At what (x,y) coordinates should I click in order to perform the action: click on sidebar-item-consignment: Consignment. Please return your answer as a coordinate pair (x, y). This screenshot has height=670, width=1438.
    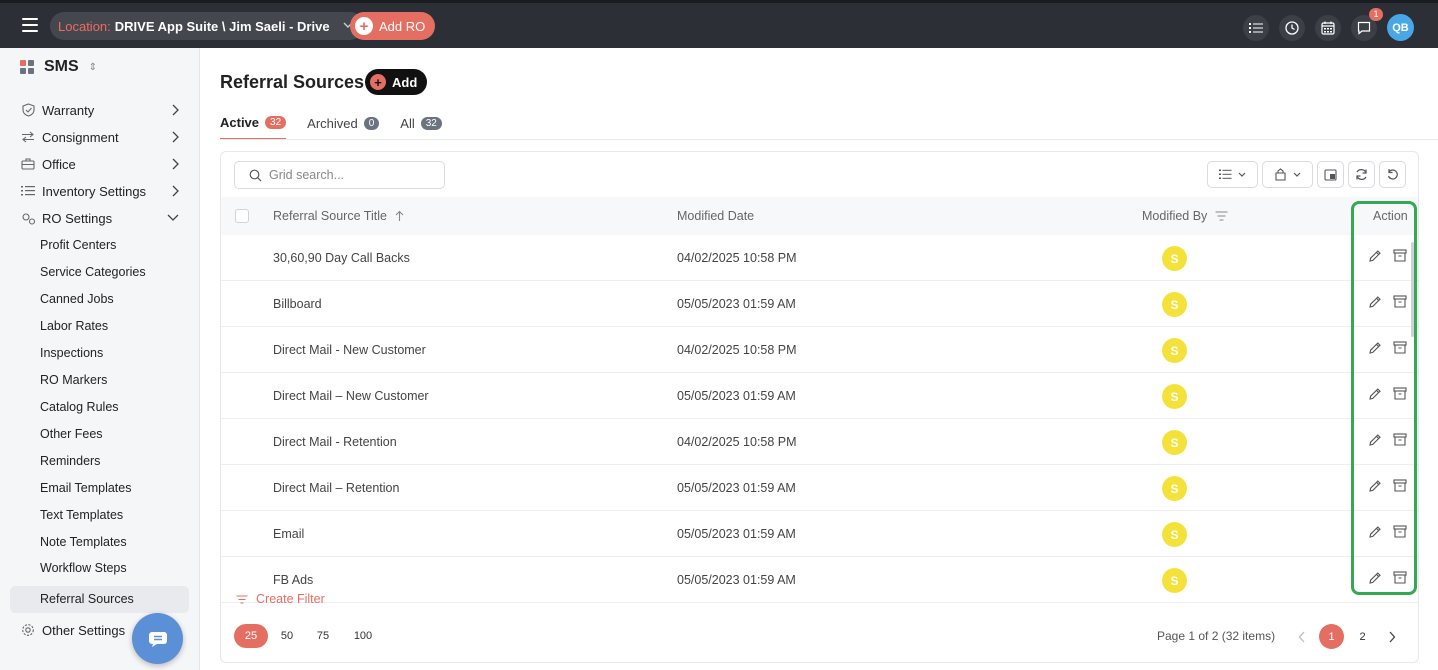
    Looking at the image, I should click on (100, 137).